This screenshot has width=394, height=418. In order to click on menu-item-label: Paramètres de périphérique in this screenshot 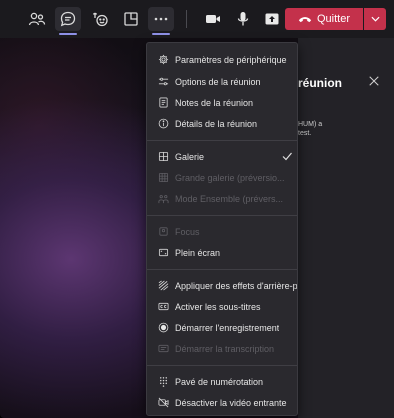, I will do `click(231, 59)`.